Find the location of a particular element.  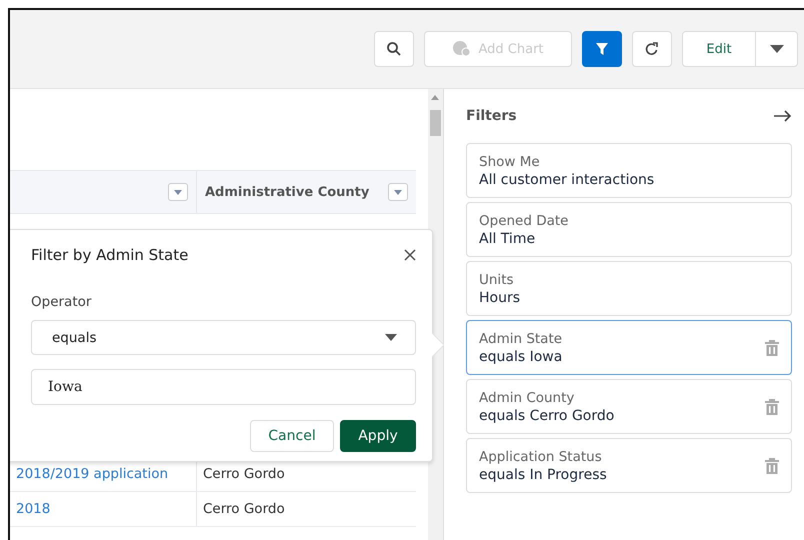

chart-icon is located at coordinates (462, 49).